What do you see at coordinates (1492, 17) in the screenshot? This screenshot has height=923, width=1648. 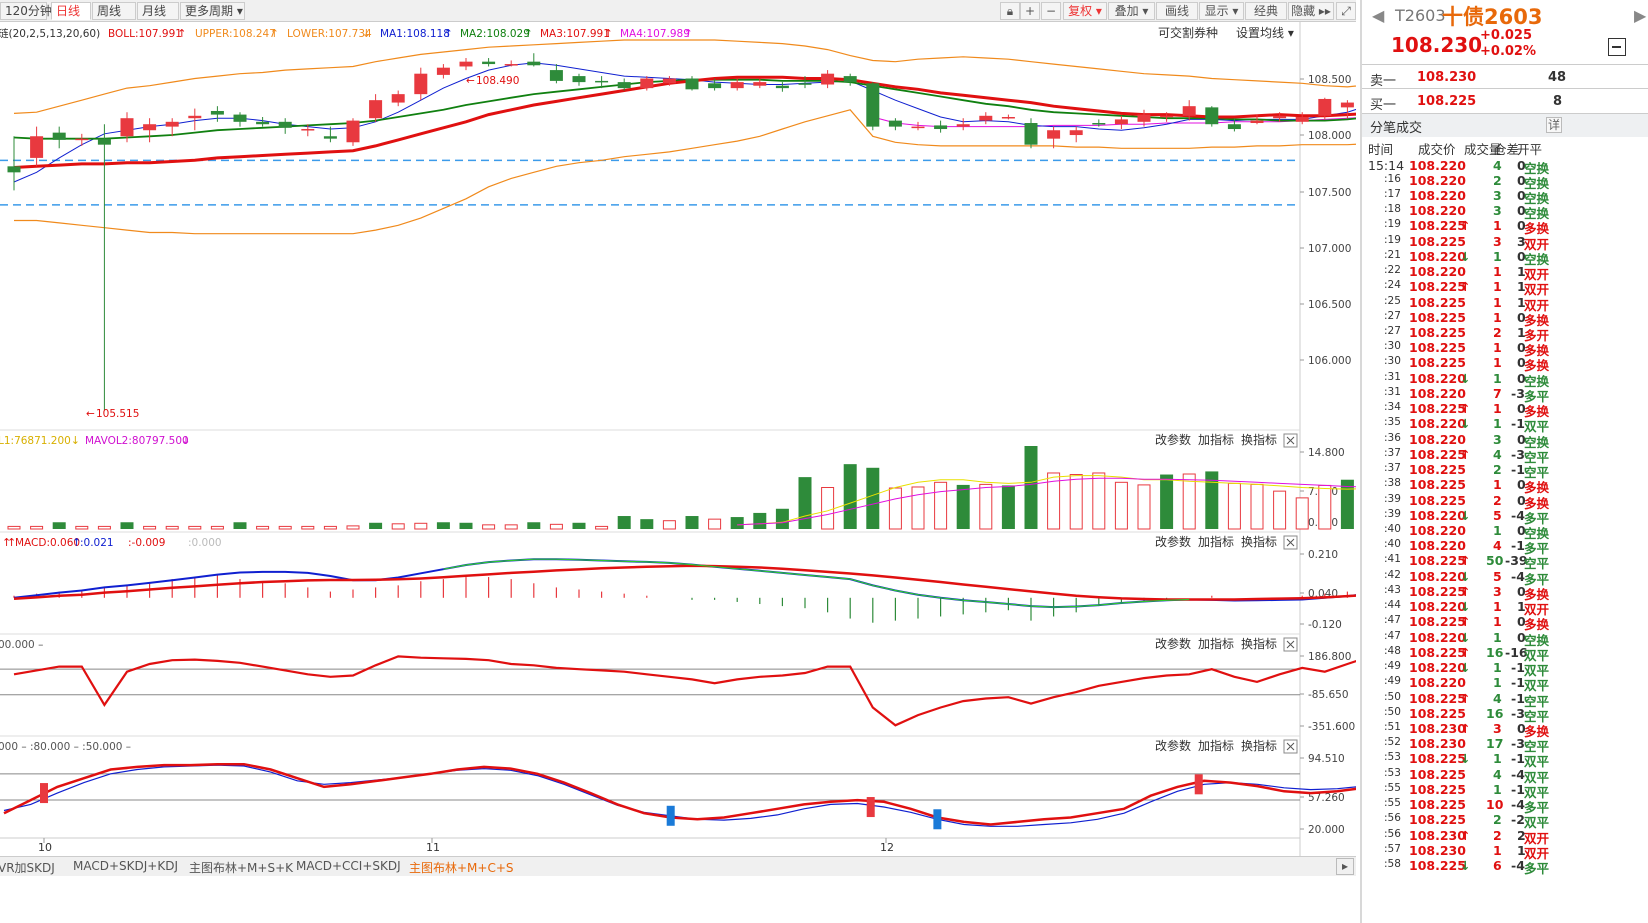 I see `contract-name: 十债2603` at bounding box center [1492, 17].